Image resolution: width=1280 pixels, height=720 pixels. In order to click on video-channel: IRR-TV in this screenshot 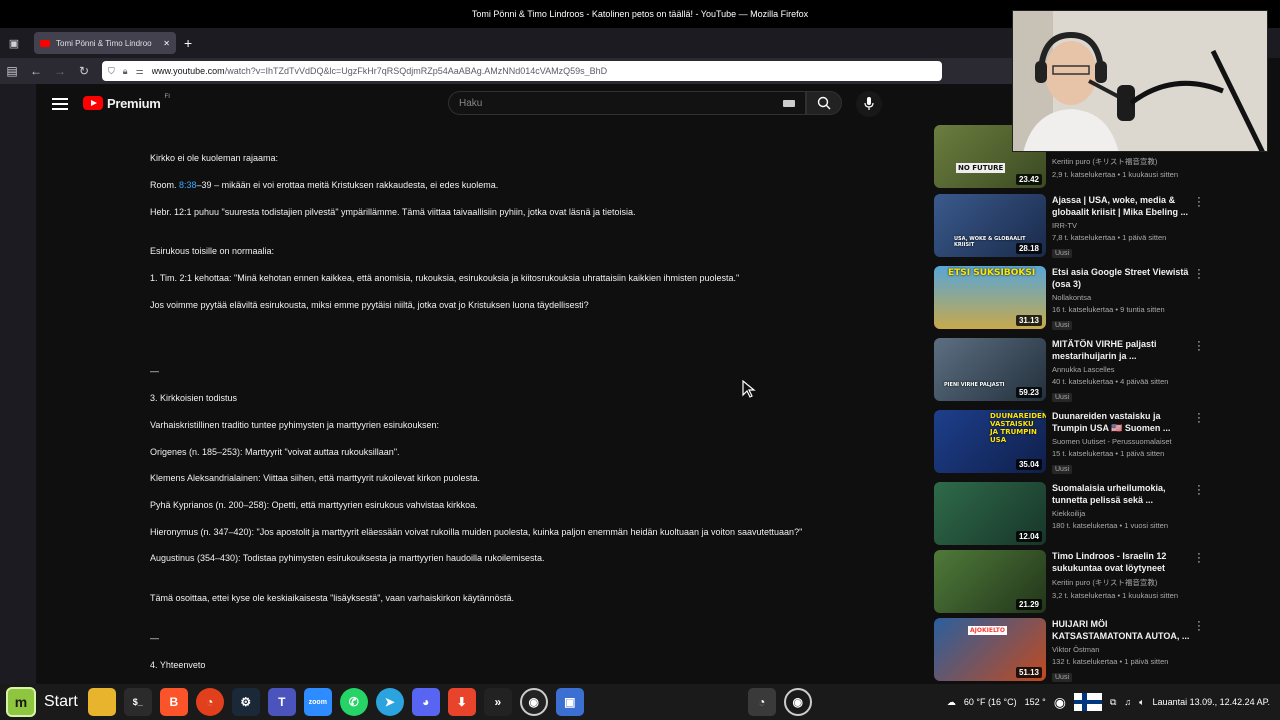, I will do `click(1121, 225)`.